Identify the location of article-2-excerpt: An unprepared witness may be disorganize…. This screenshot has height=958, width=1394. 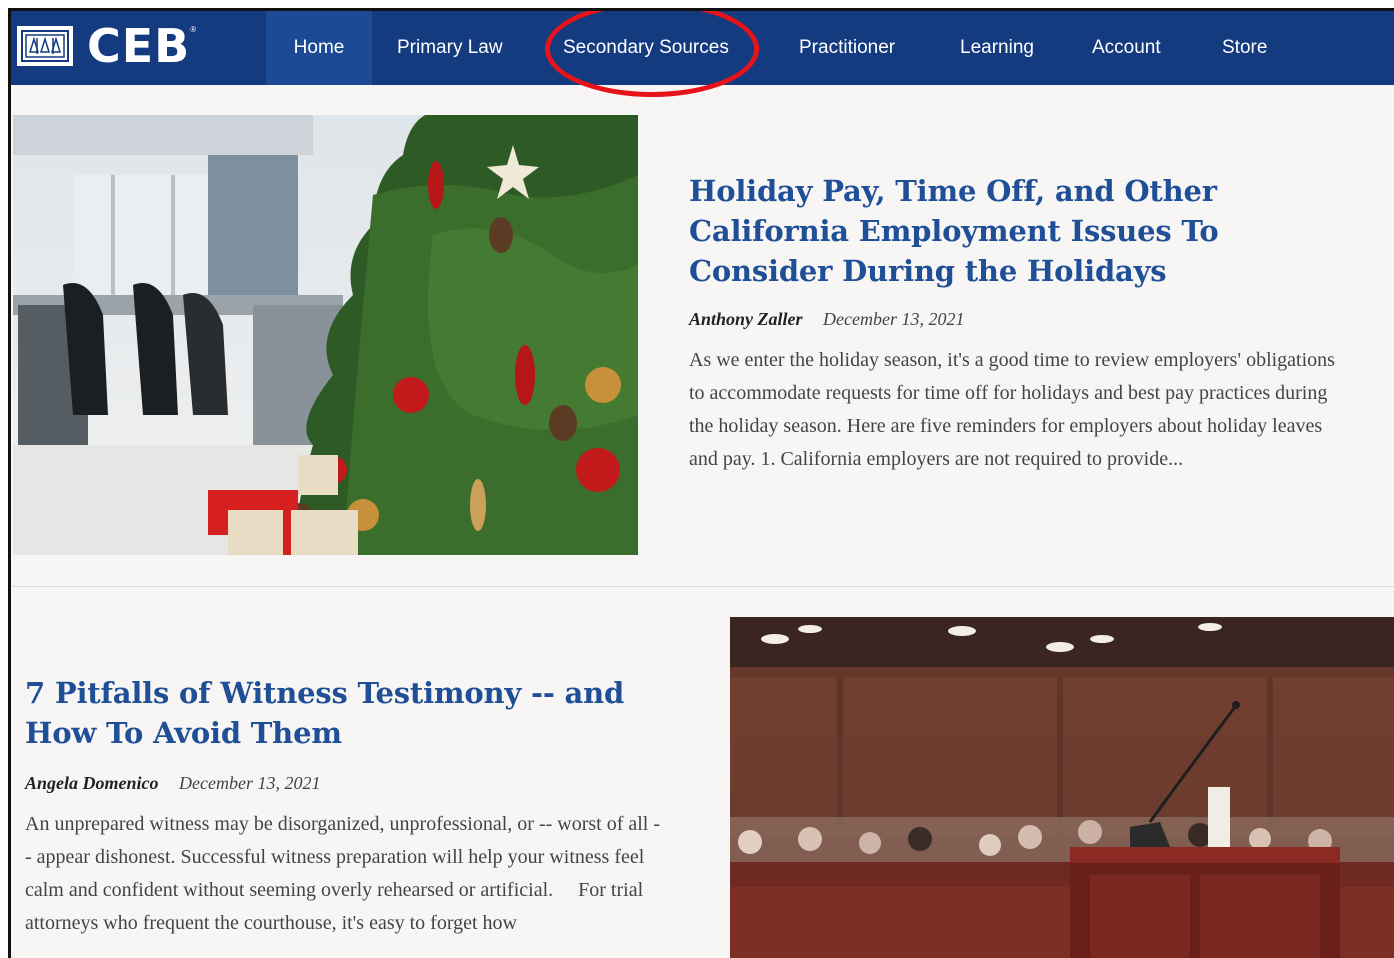
(343, 873).